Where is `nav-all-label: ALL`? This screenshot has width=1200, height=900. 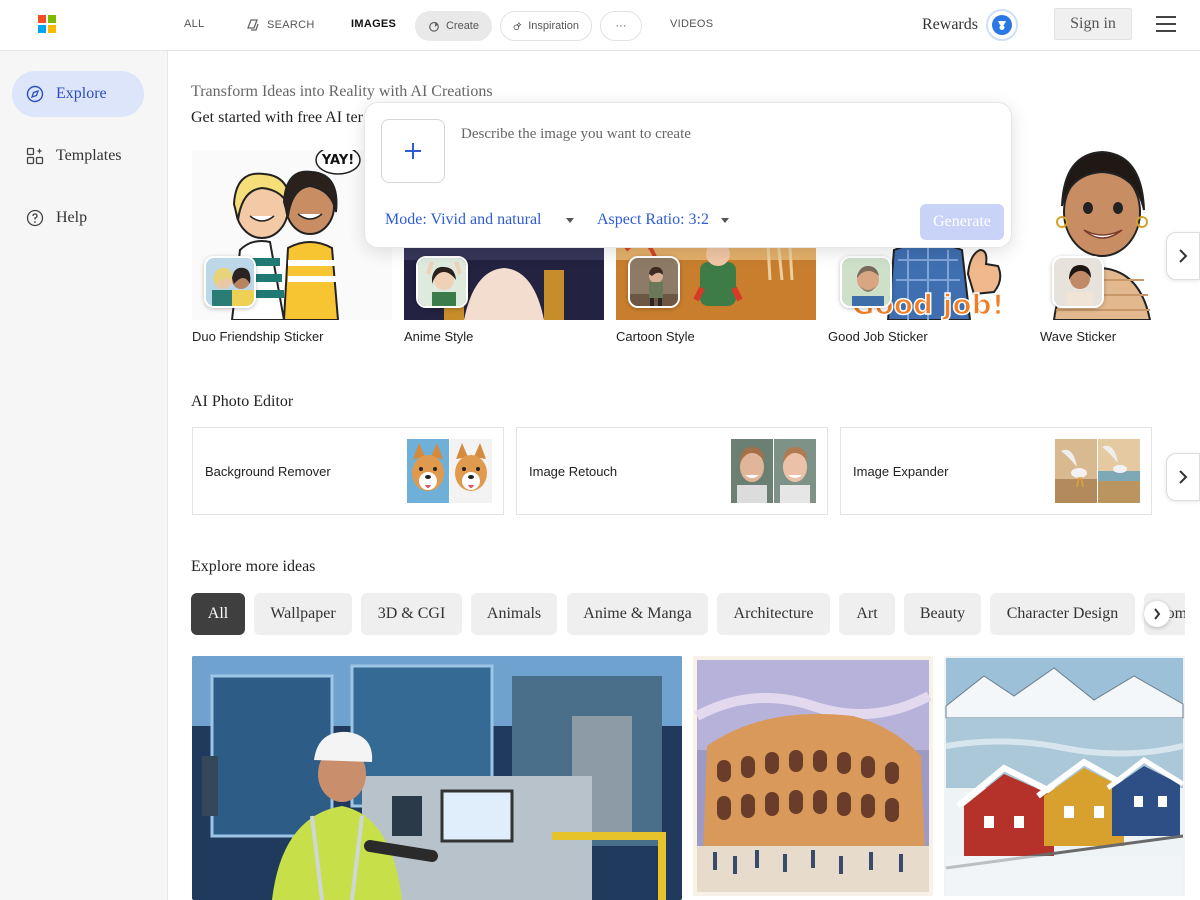 nav-all-label: ALL is located at coordinates (194, 24).